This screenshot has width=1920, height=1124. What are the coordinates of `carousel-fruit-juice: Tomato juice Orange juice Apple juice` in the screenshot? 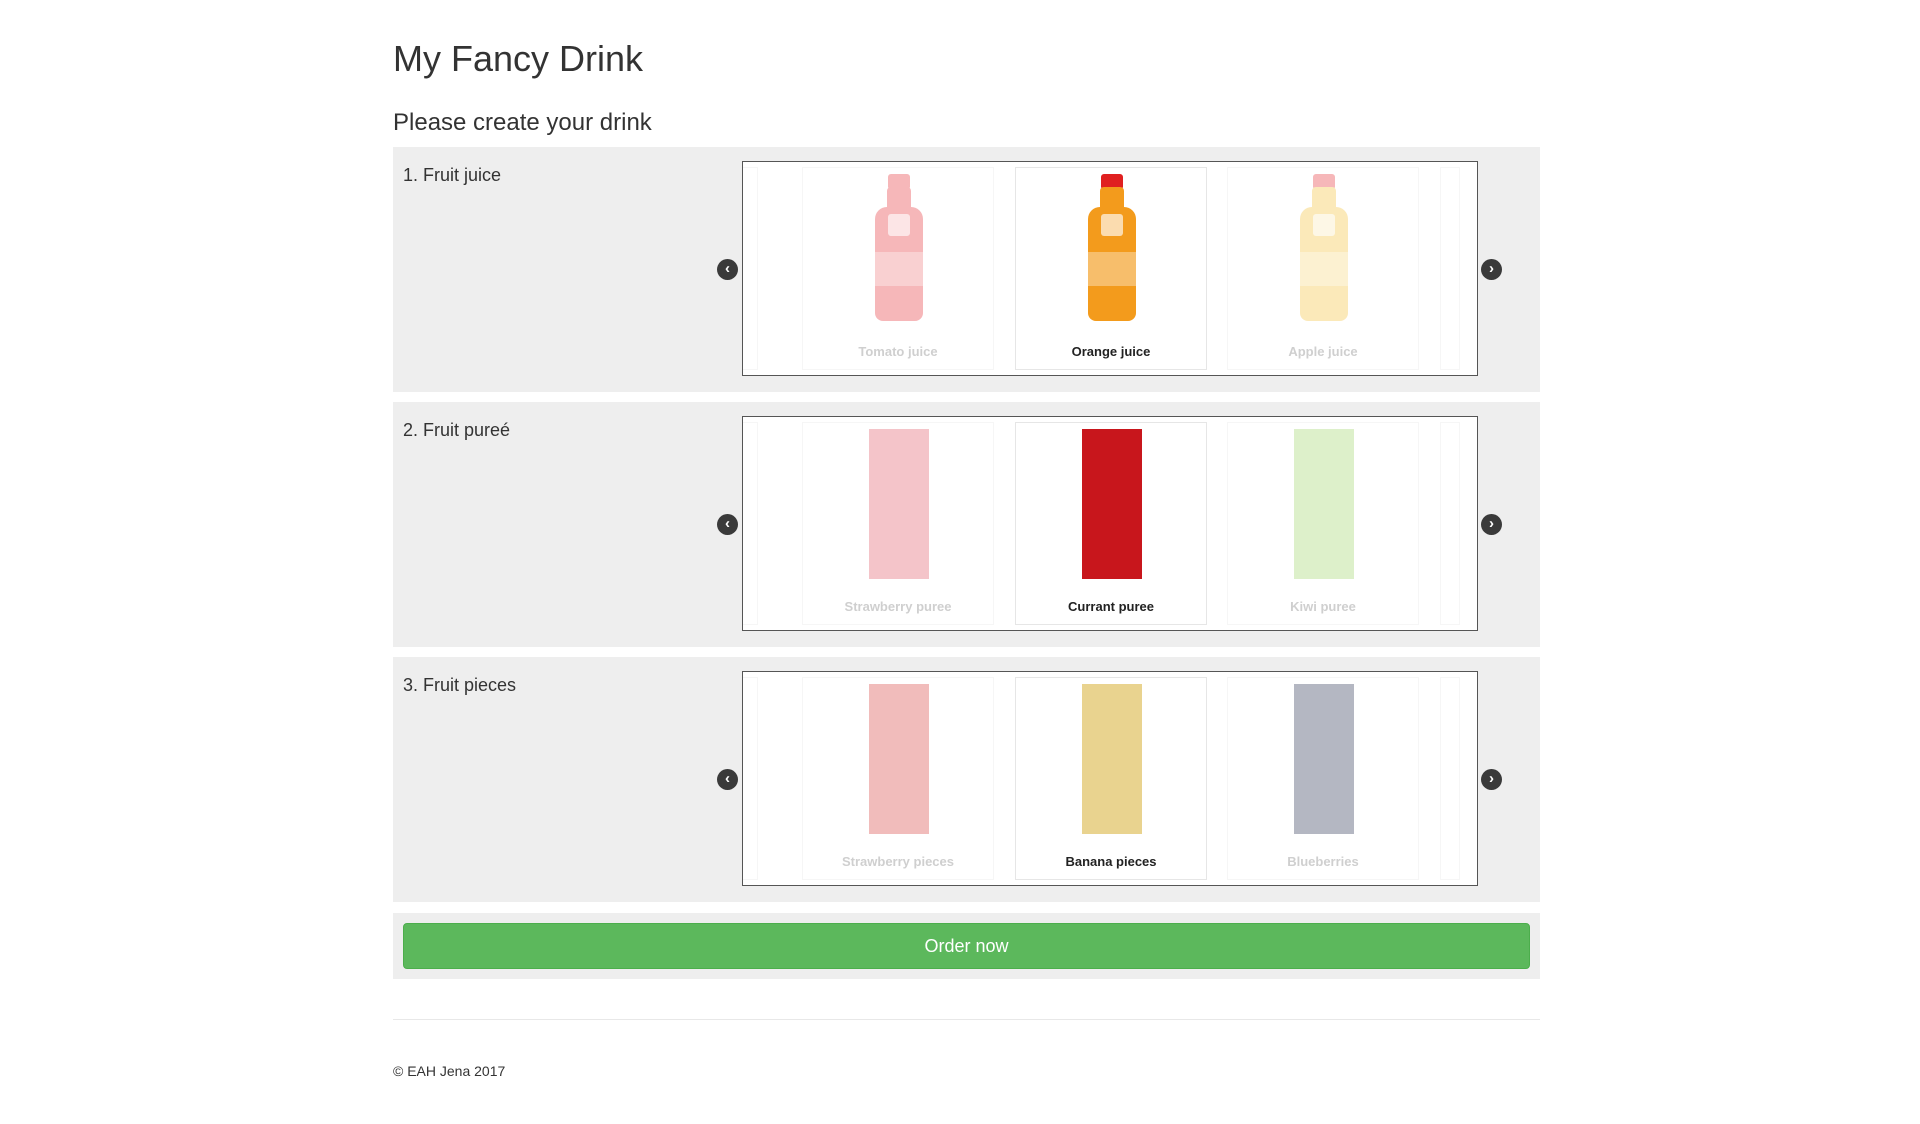 It's located at (1110, 268).